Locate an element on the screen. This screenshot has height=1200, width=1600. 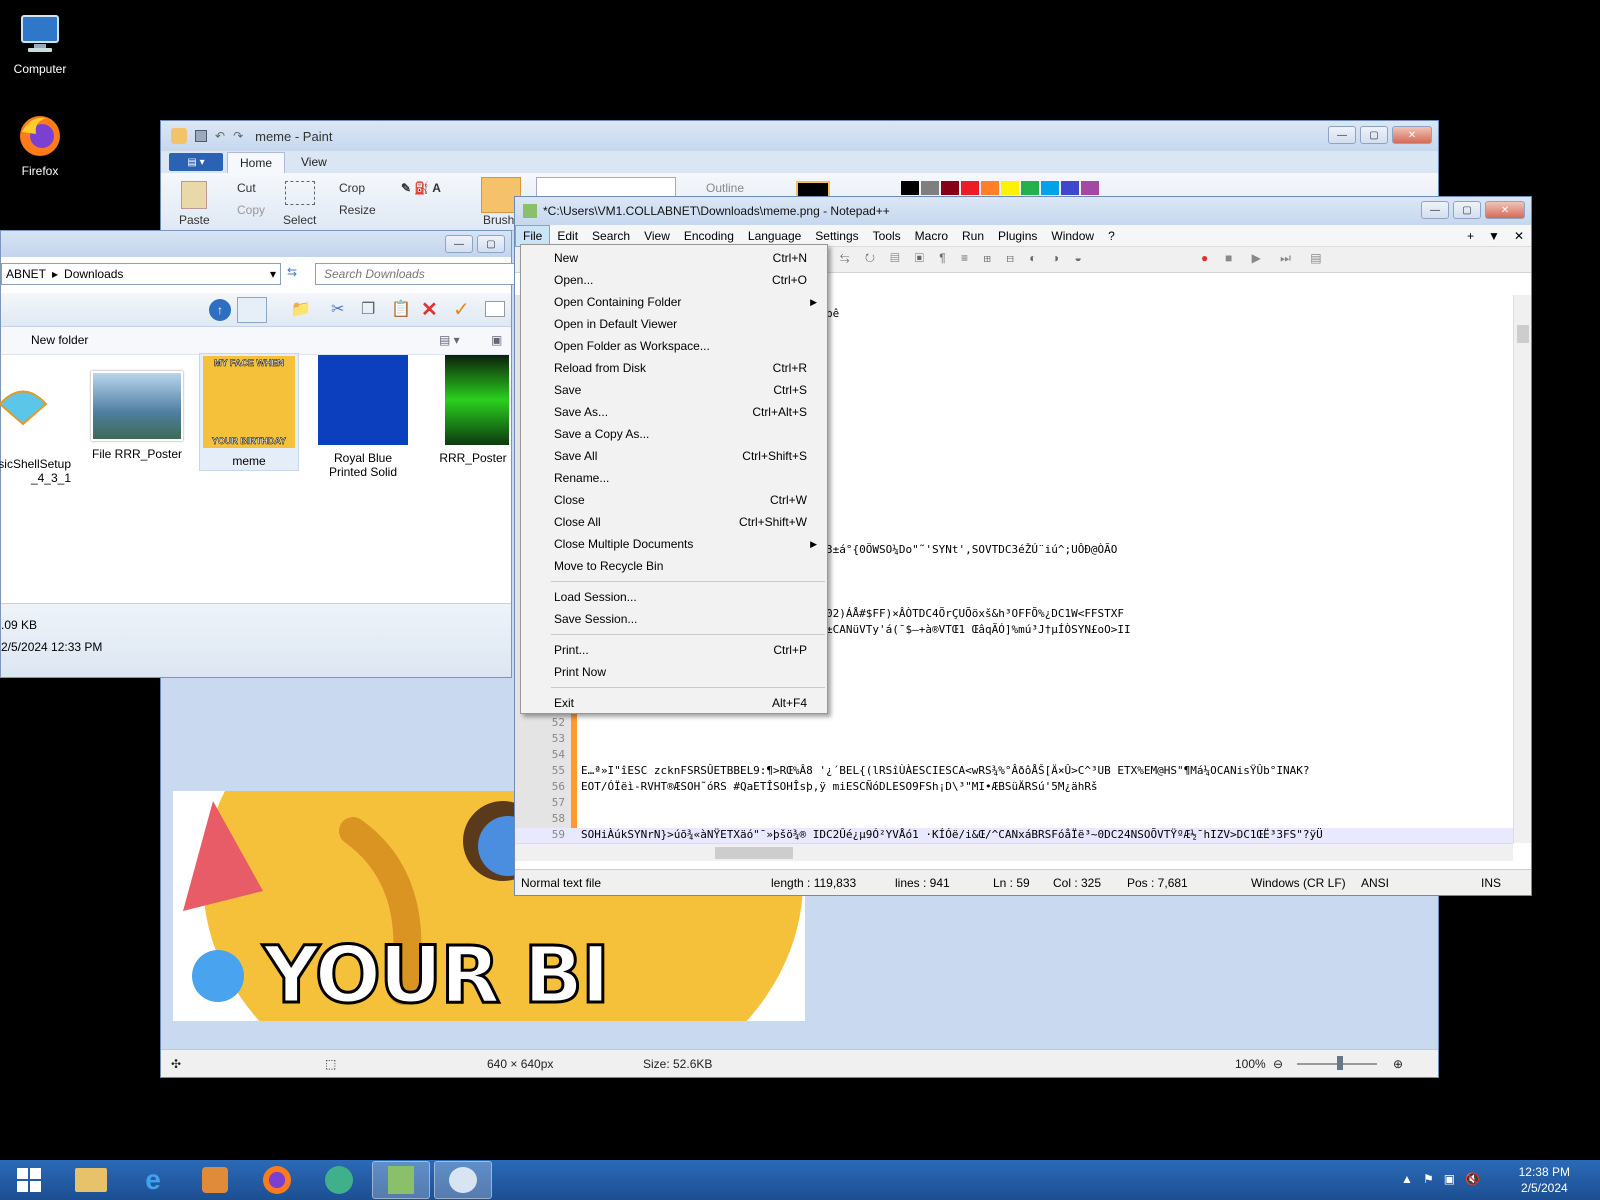
file-item: RRR_Poster is located at coordinates (473, 410).